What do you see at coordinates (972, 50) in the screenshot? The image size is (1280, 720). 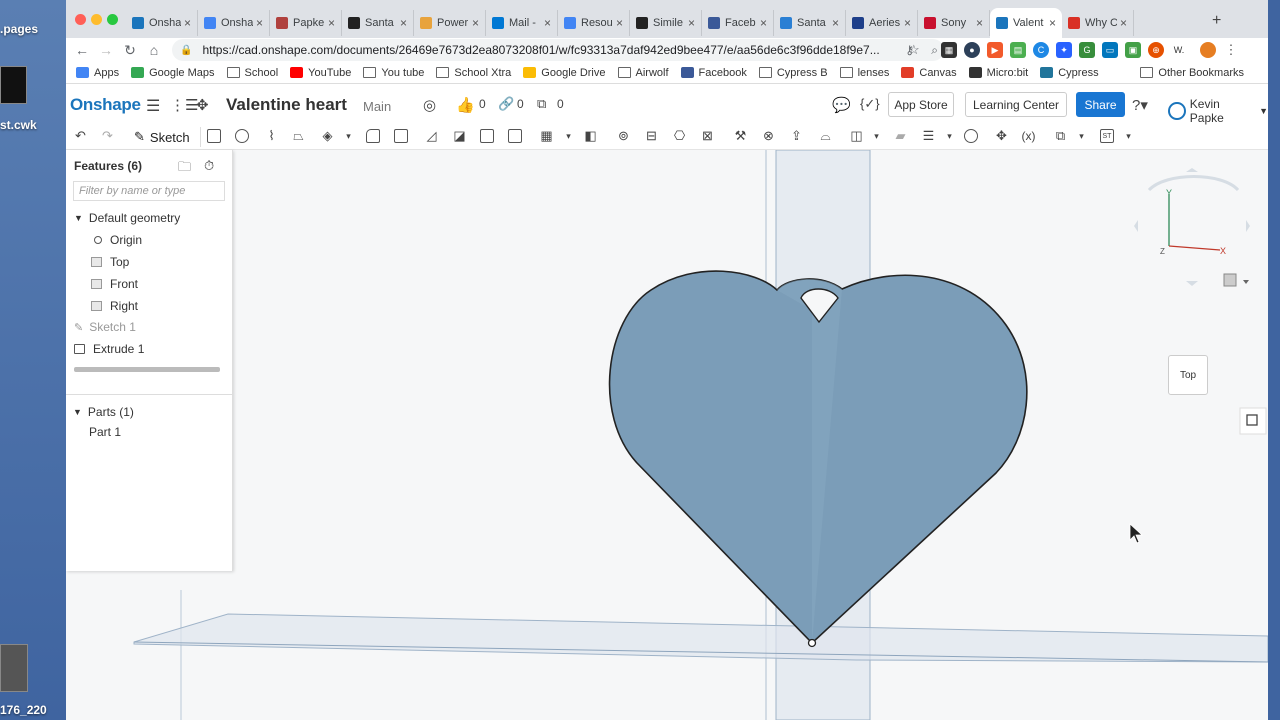 I see `extension-new-icon: ●` at bounding box center [972, 50].